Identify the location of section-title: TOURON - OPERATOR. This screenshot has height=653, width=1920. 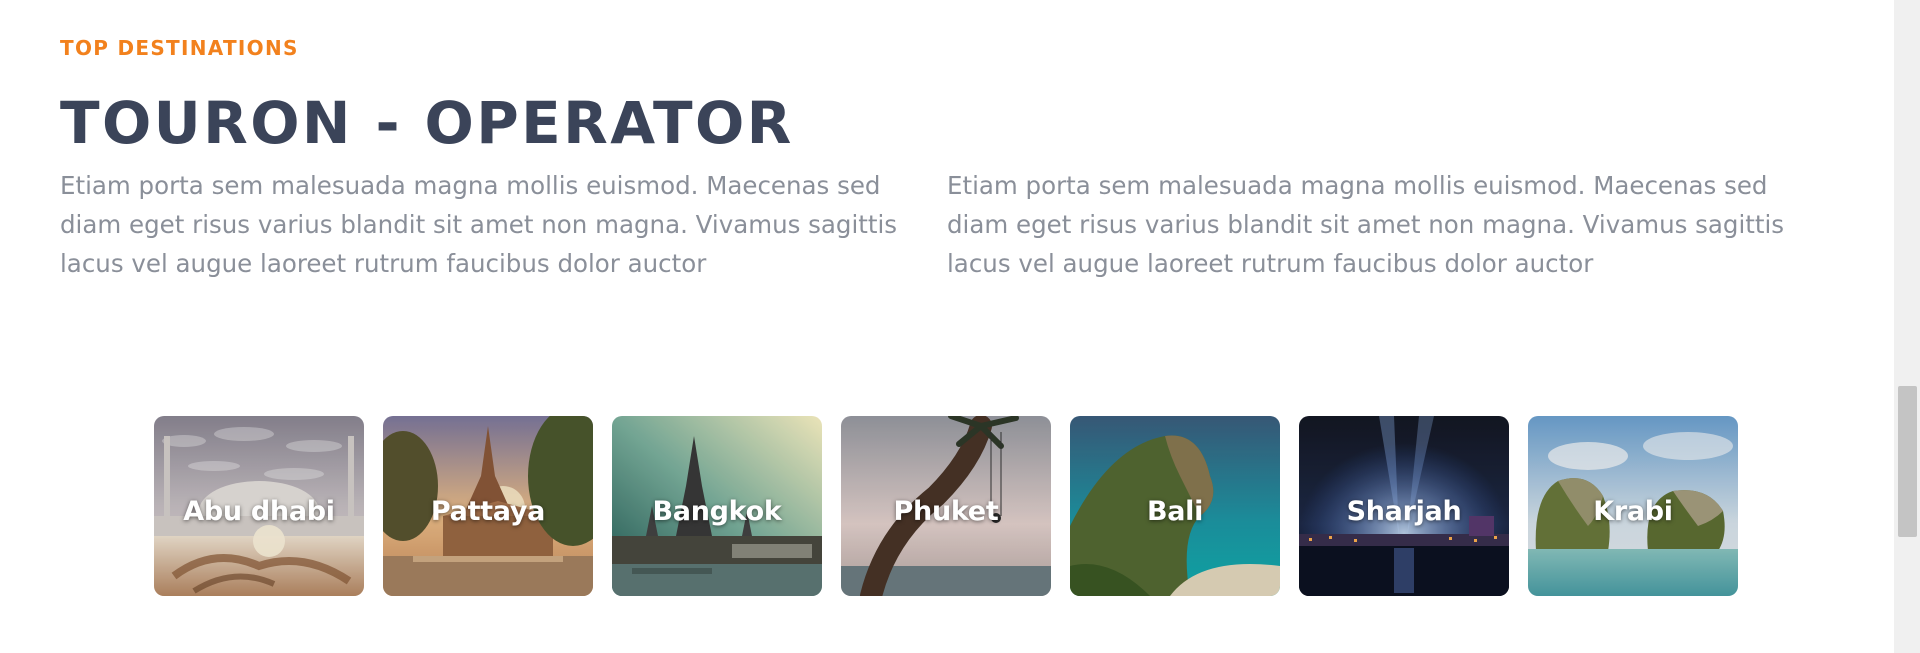
(427, 123).